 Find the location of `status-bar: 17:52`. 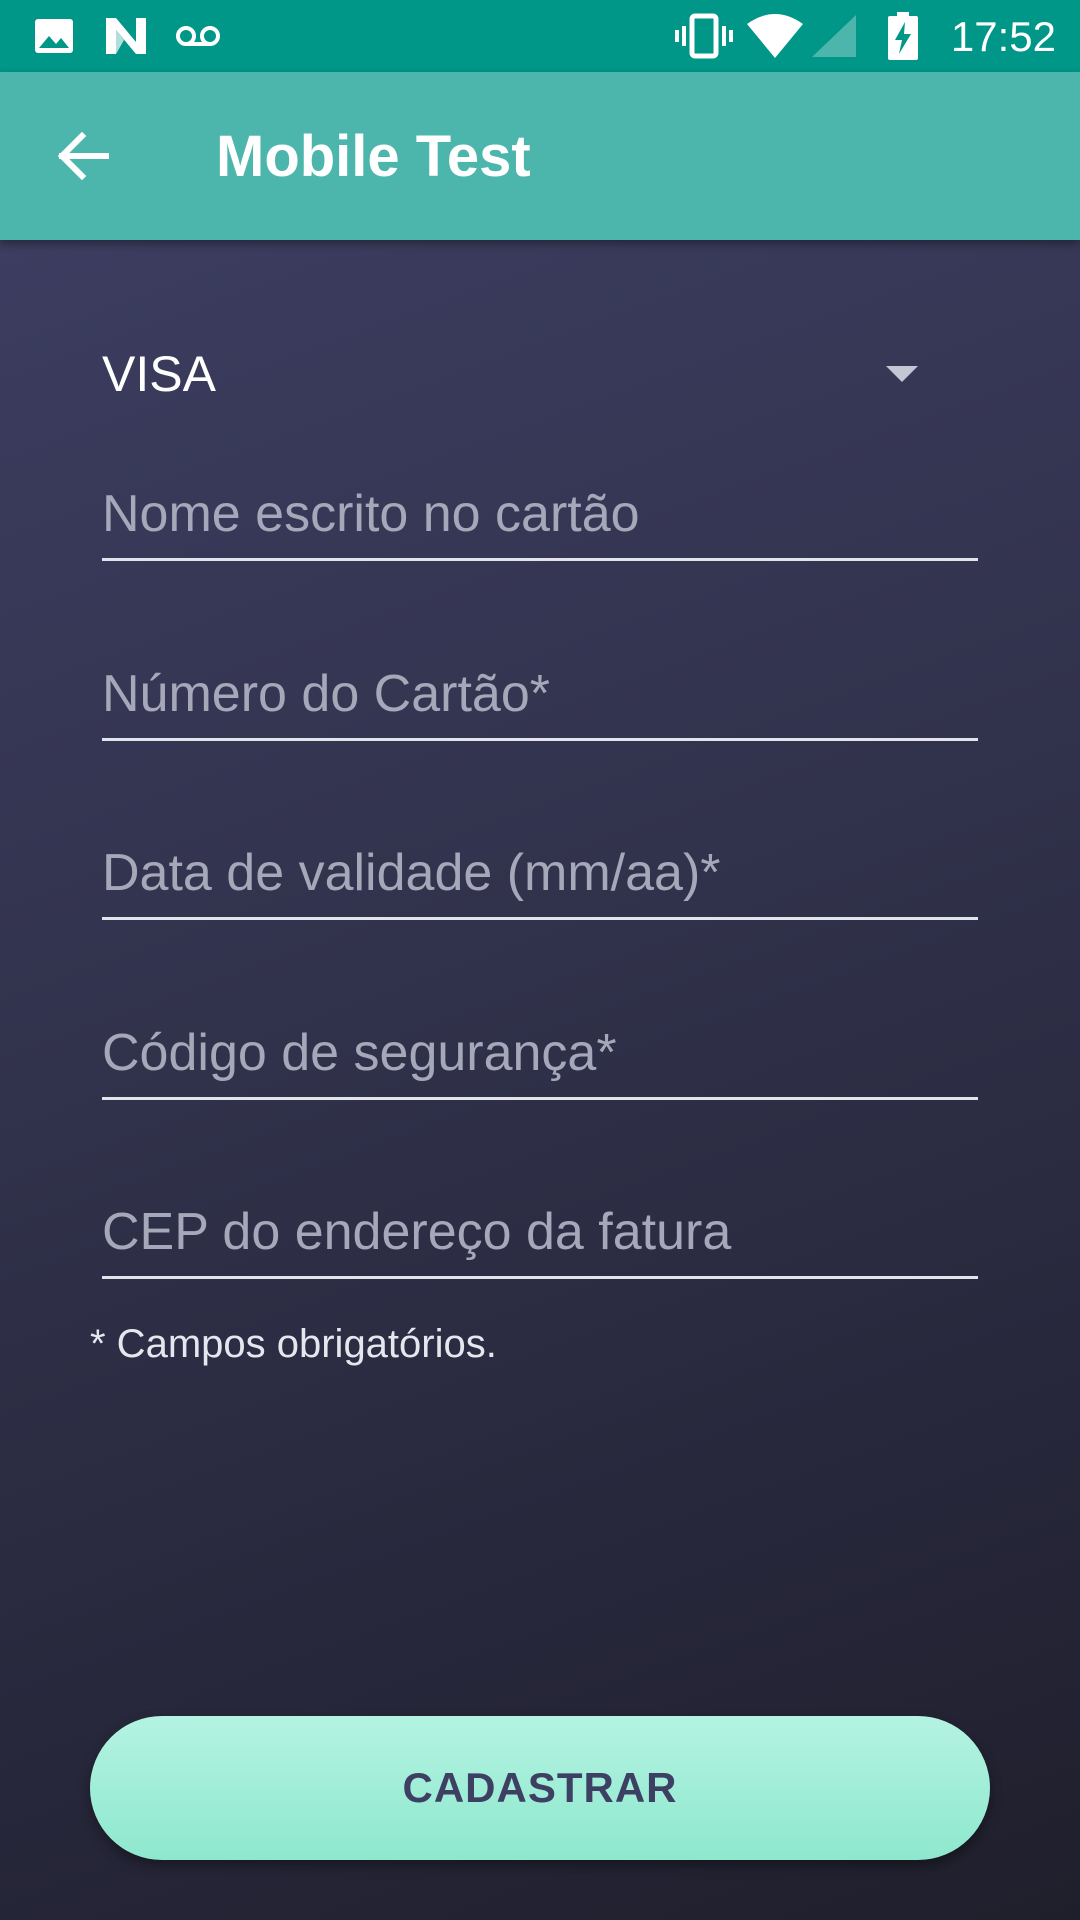

status-bar: 17:52 is located at coordinates (540, 36).